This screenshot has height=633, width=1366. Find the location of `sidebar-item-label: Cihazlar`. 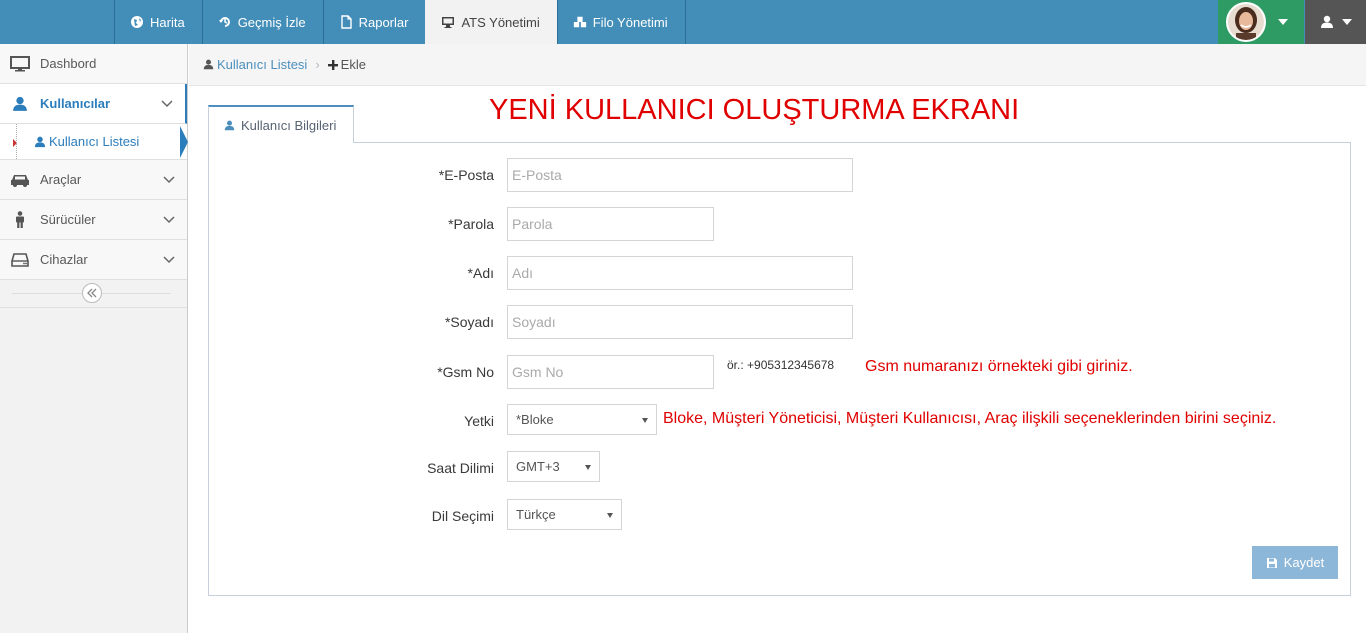

sidebar-item-label: Cihazlar is located at coordinates (64, 259).